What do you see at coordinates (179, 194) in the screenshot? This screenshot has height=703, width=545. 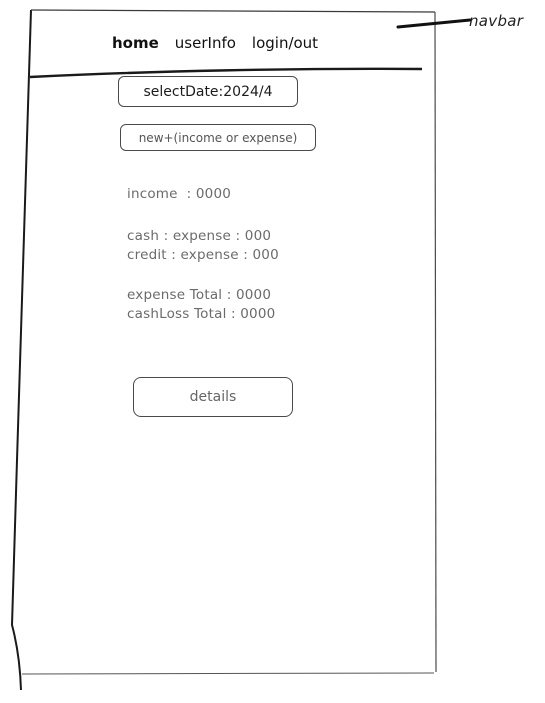 I see `income-summary: income : 0000` at bounding box center [179, 194].